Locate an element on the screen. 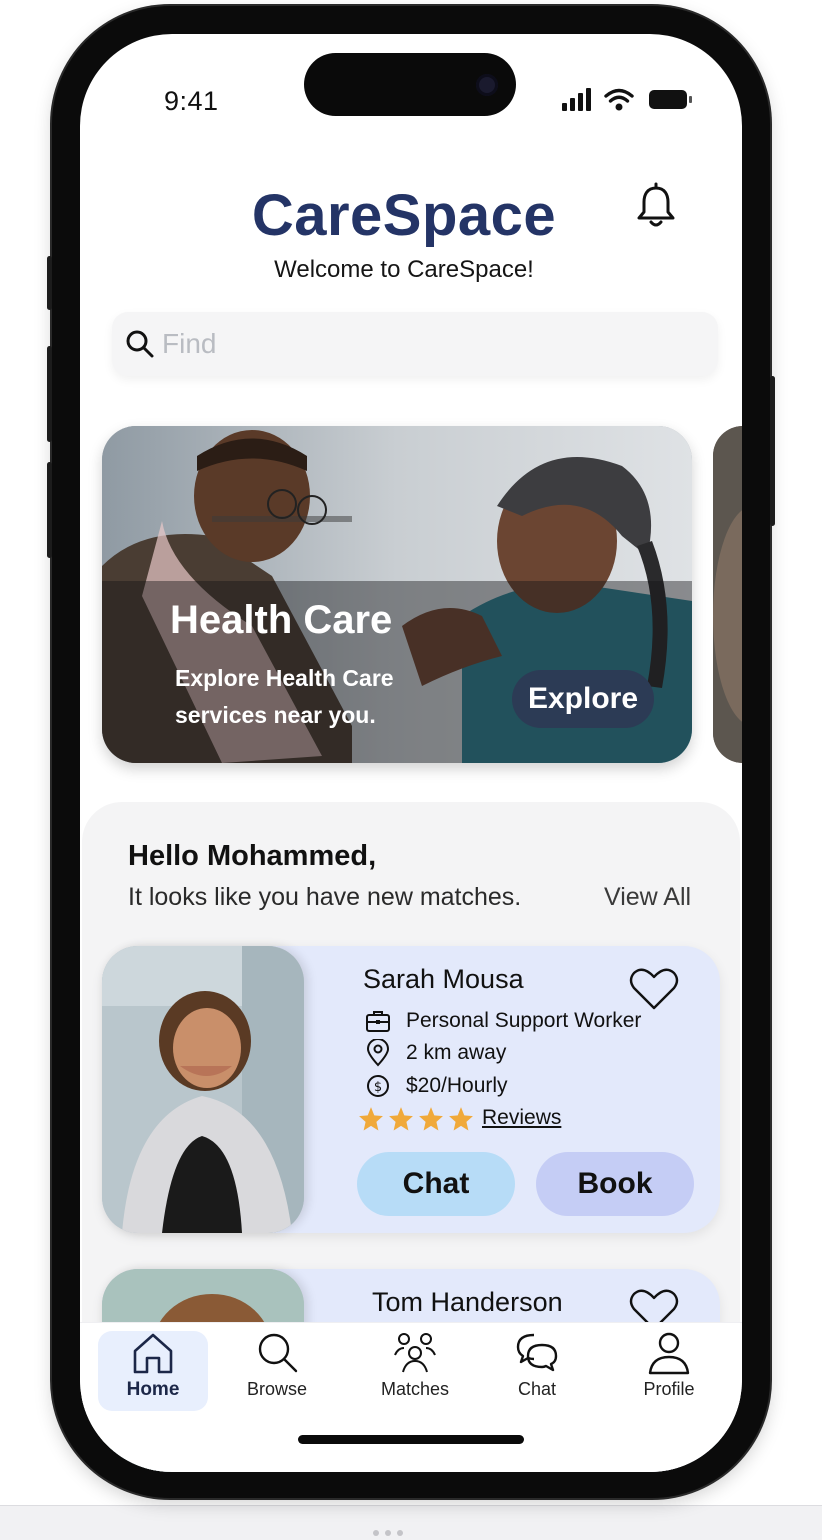  view-all-link: View All is located at coordinates (647, 897).